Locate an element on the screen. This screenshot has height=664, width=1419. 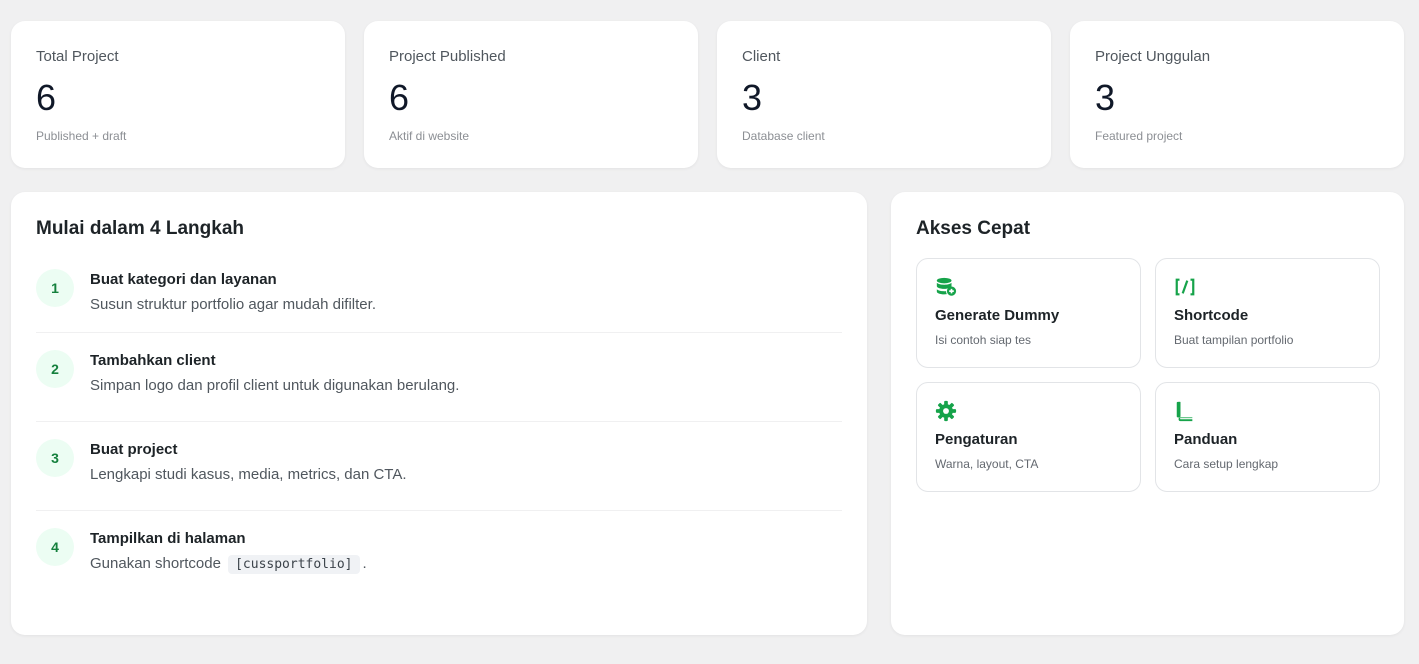
quick-card-title: Pengaturan is located at coordinates (976, 439).